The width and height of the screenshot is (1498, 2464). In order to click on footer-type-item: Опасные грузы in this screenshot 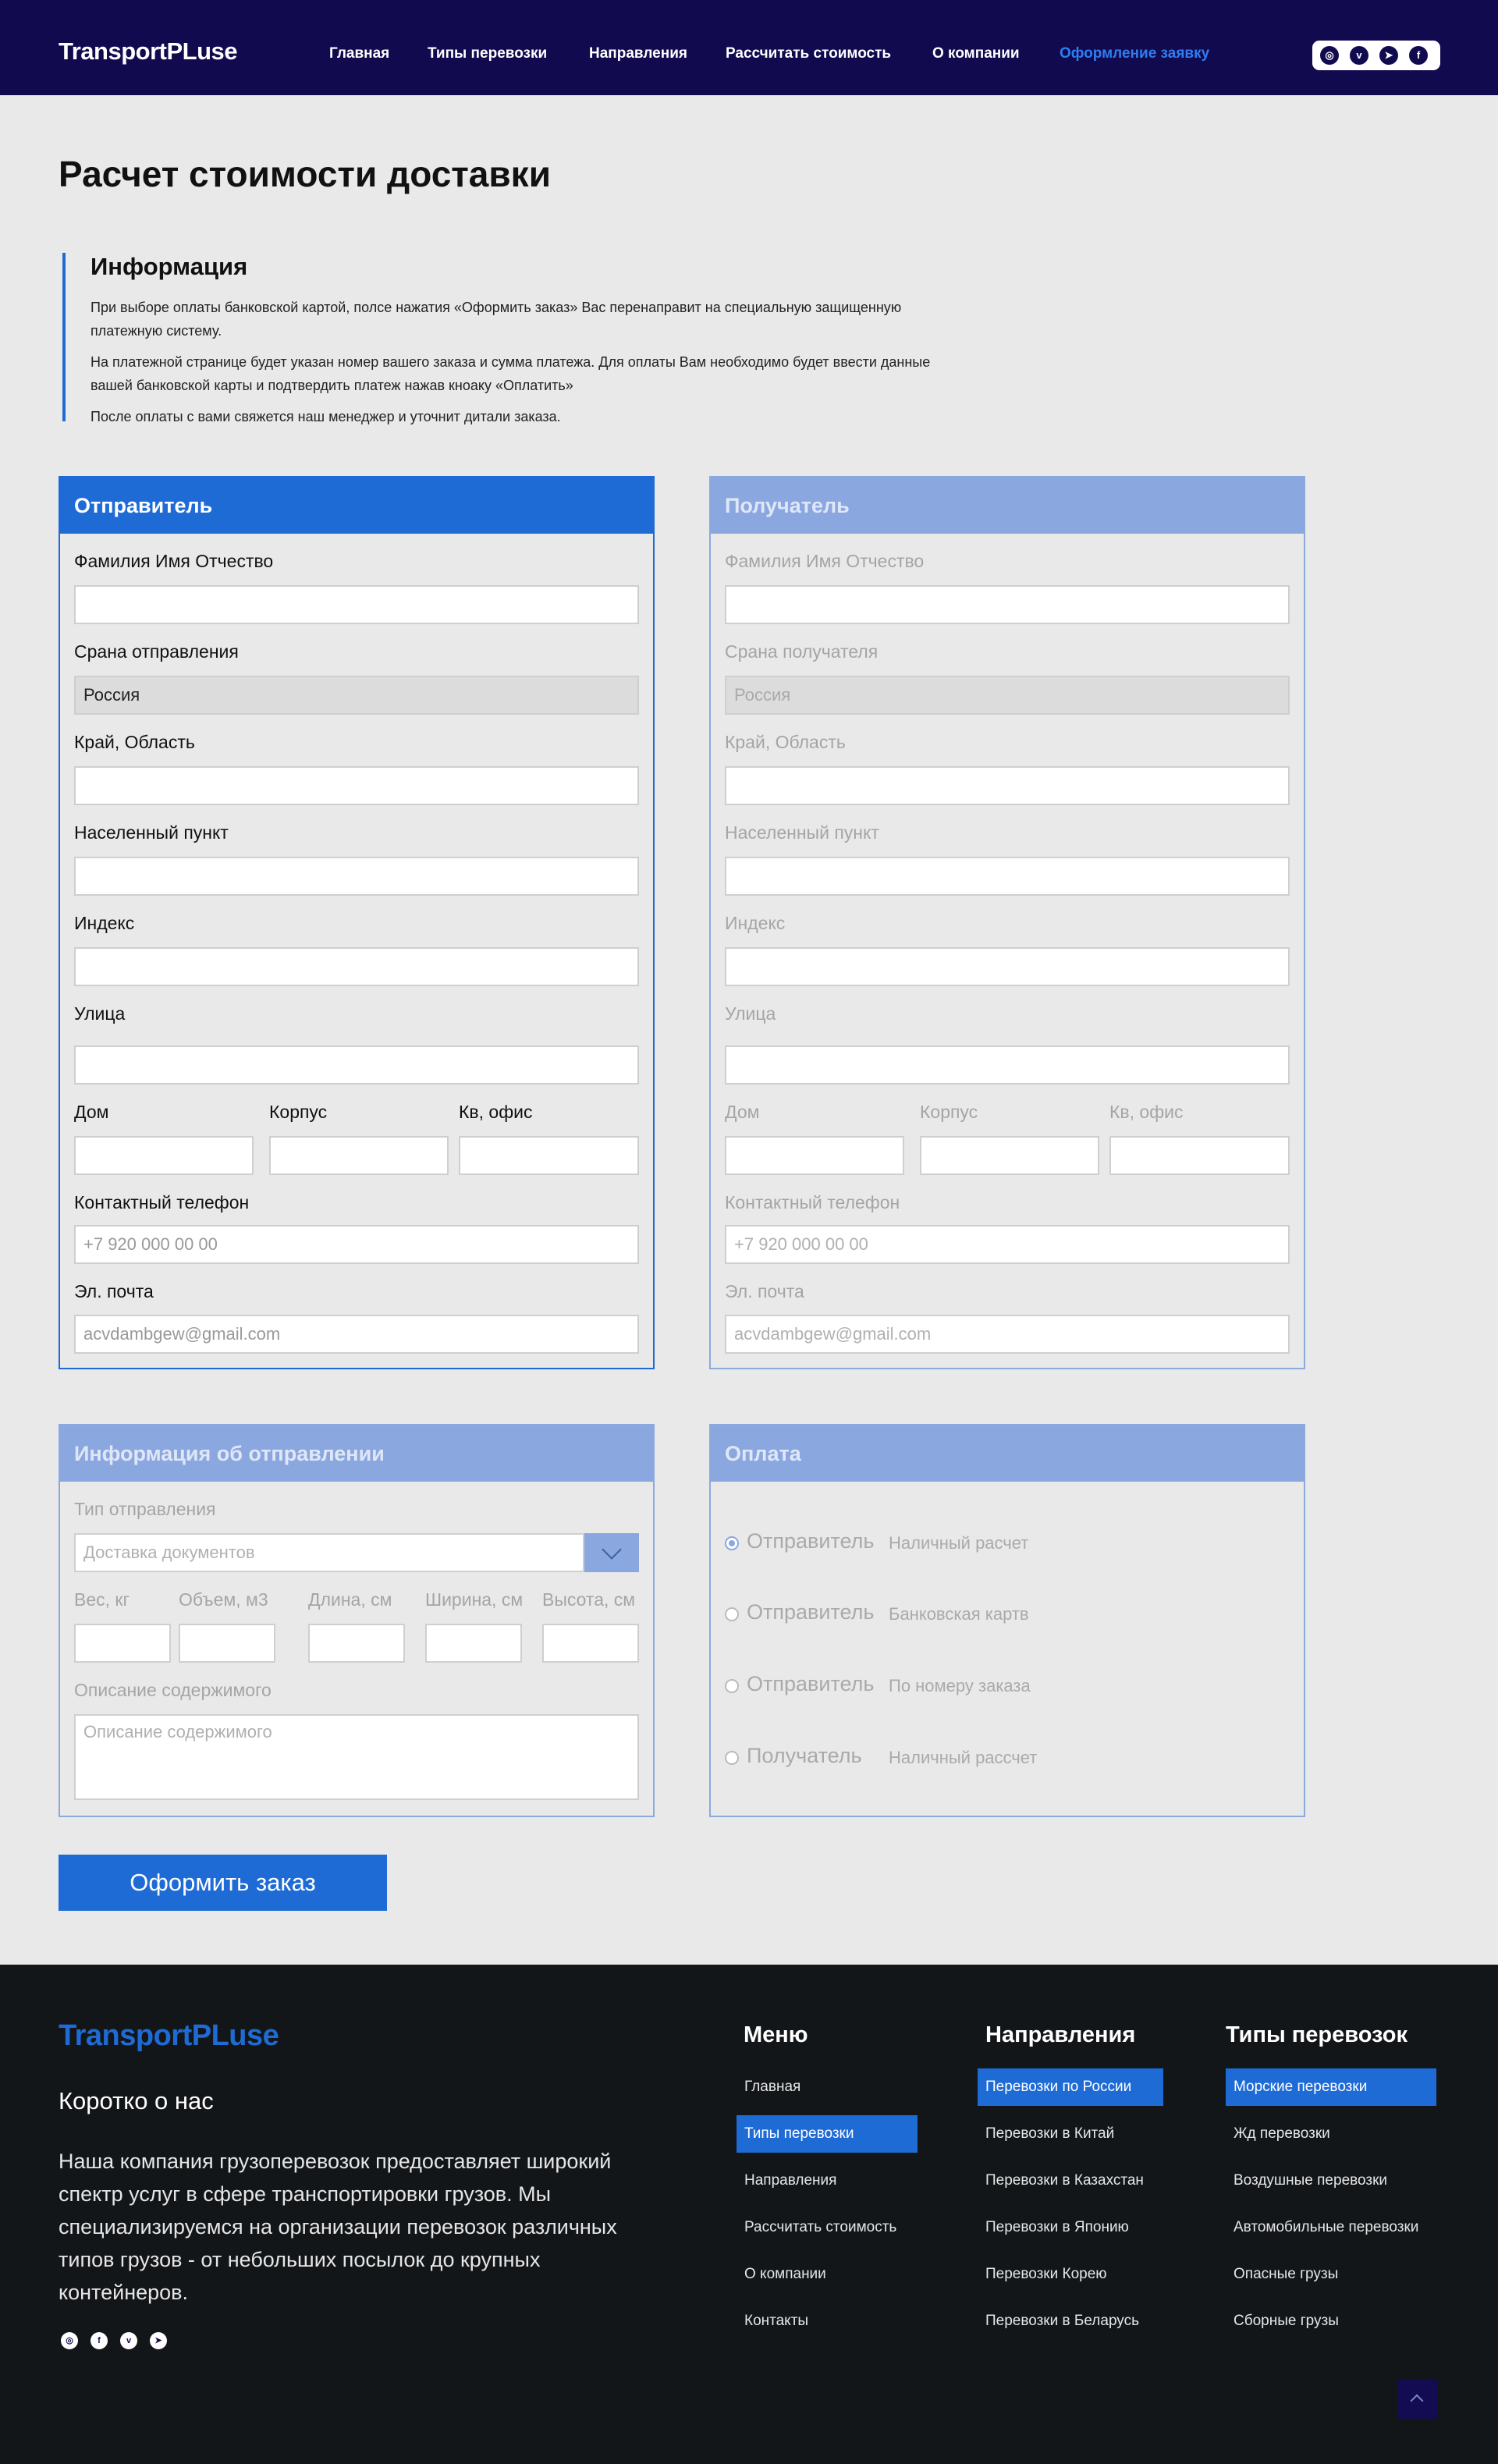, I will do `click(1282, 2274)`.